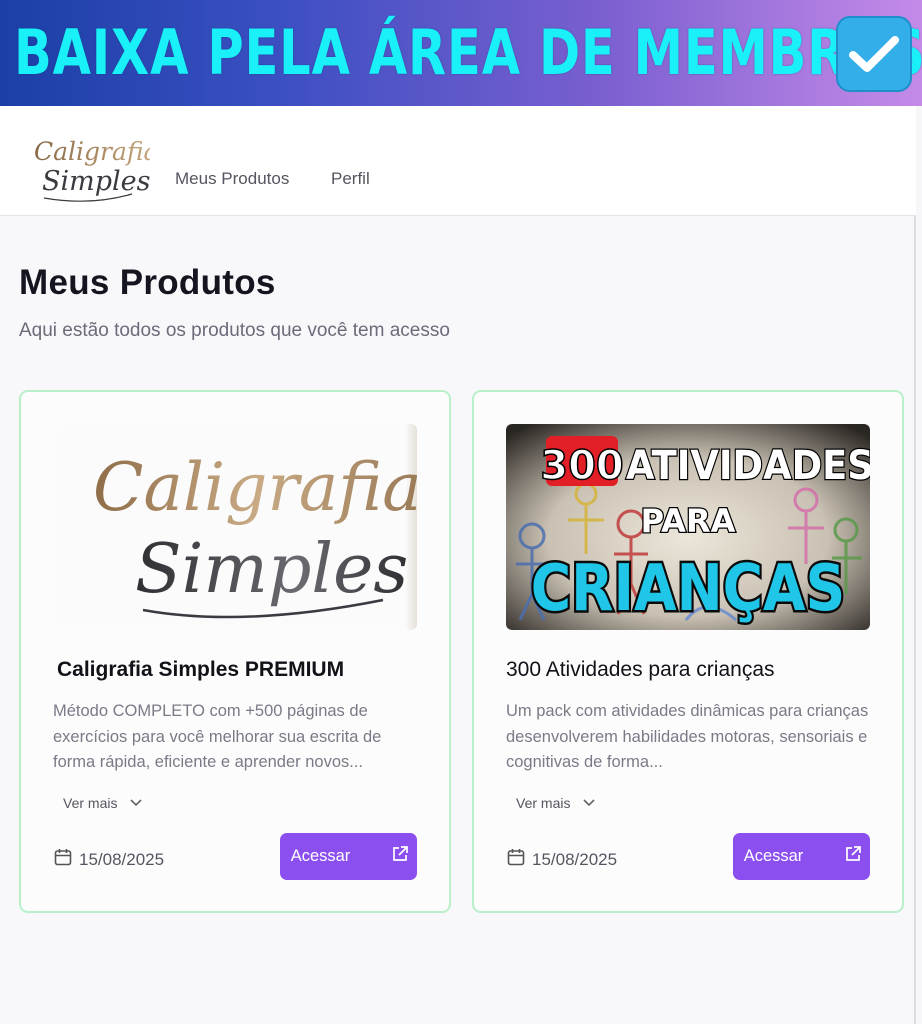  I want to click on check-box-icon, so click(874, 54).